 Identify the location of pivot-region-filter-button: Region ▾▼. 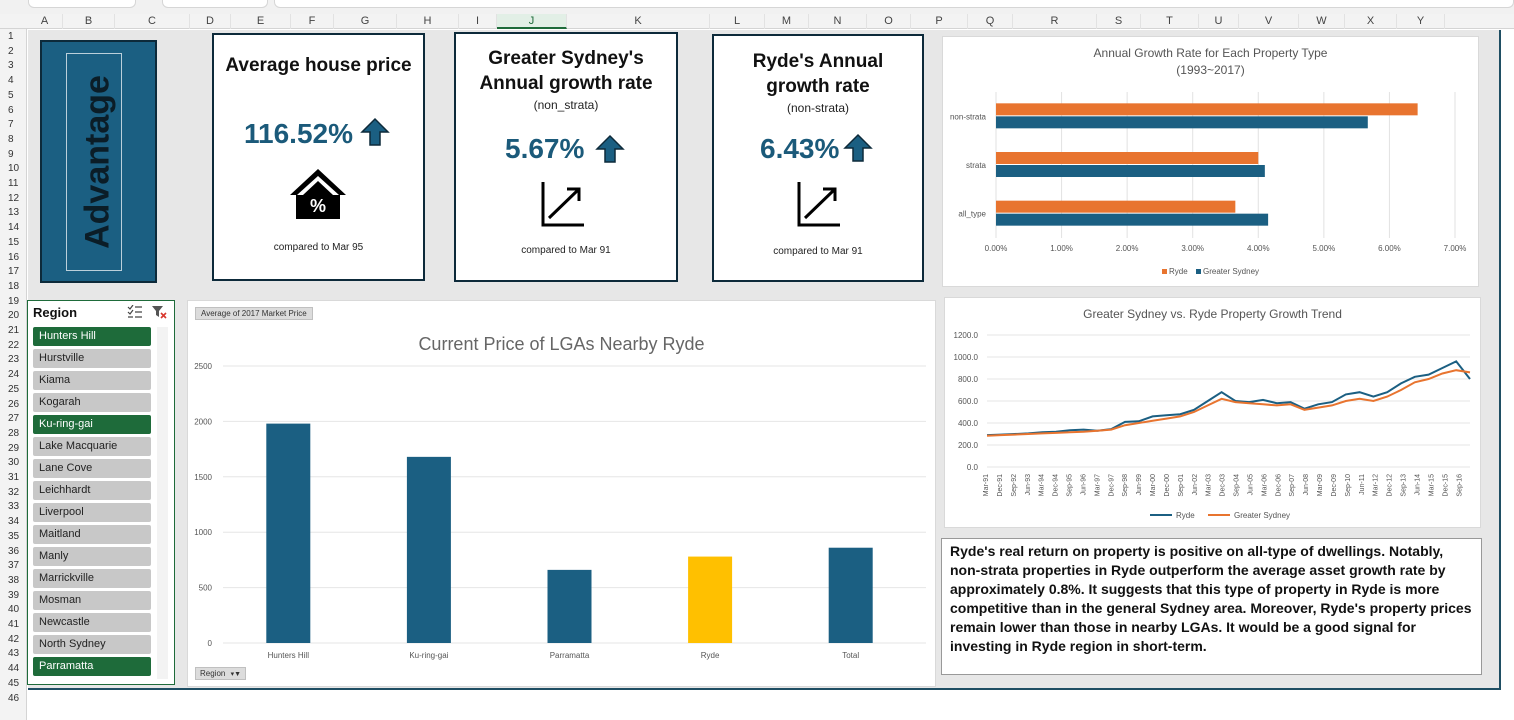
(221, 673).